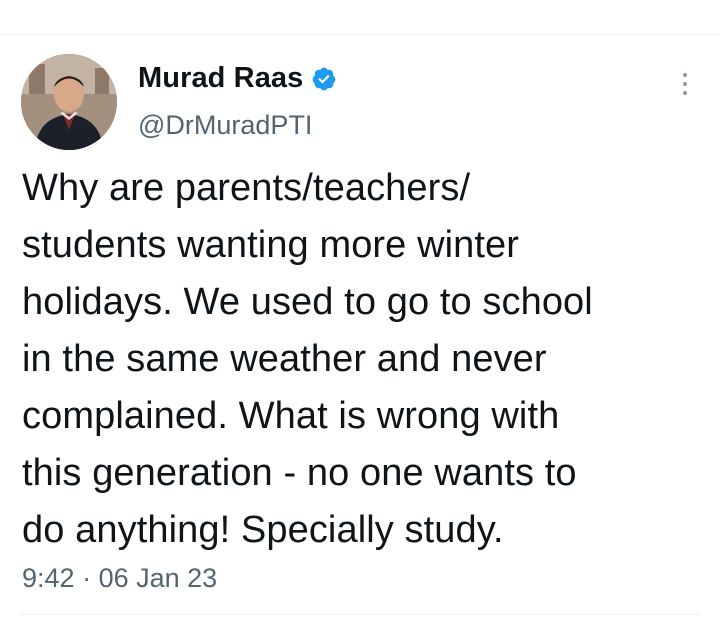  I want to click on display-name: Murad Raas, so click(220, 78).